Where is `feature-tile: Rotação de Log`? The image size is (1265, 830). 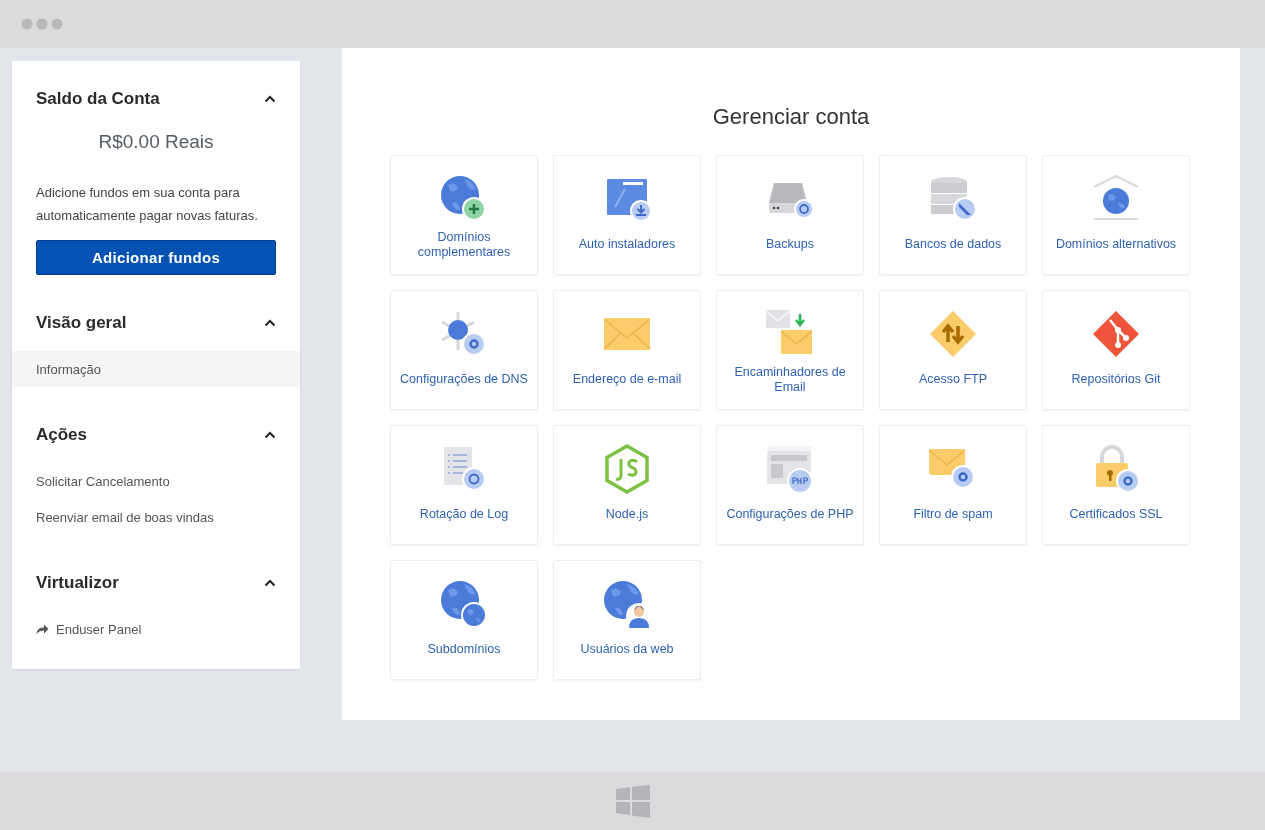
feature-tile: Rotação de Log is located at coordinates (464, 485).